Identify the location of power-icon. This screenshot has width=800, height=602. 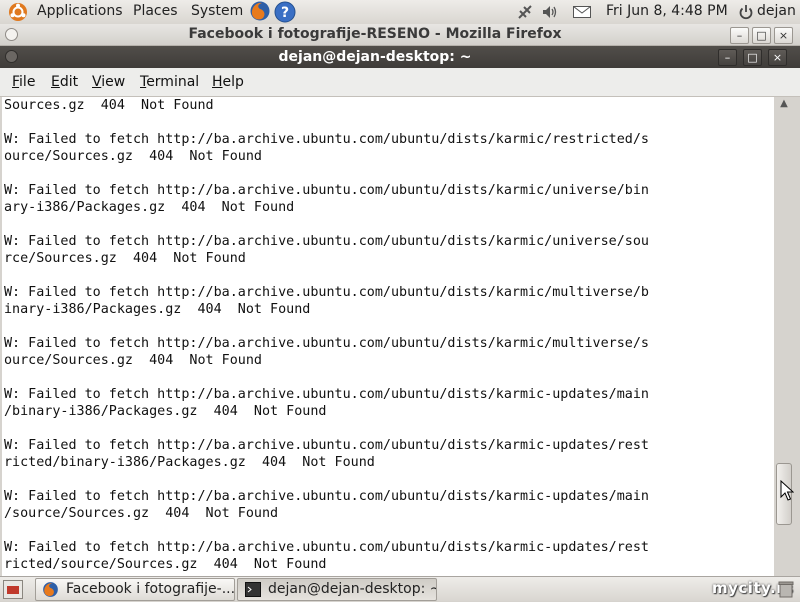
(746, 12).